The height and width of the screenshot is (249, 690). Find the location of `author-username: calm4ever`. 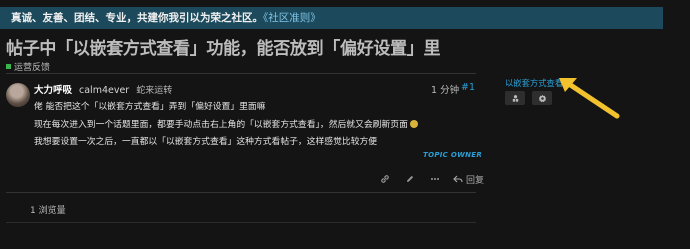

author-username: calm4ever is located at coordinates (104, 90).